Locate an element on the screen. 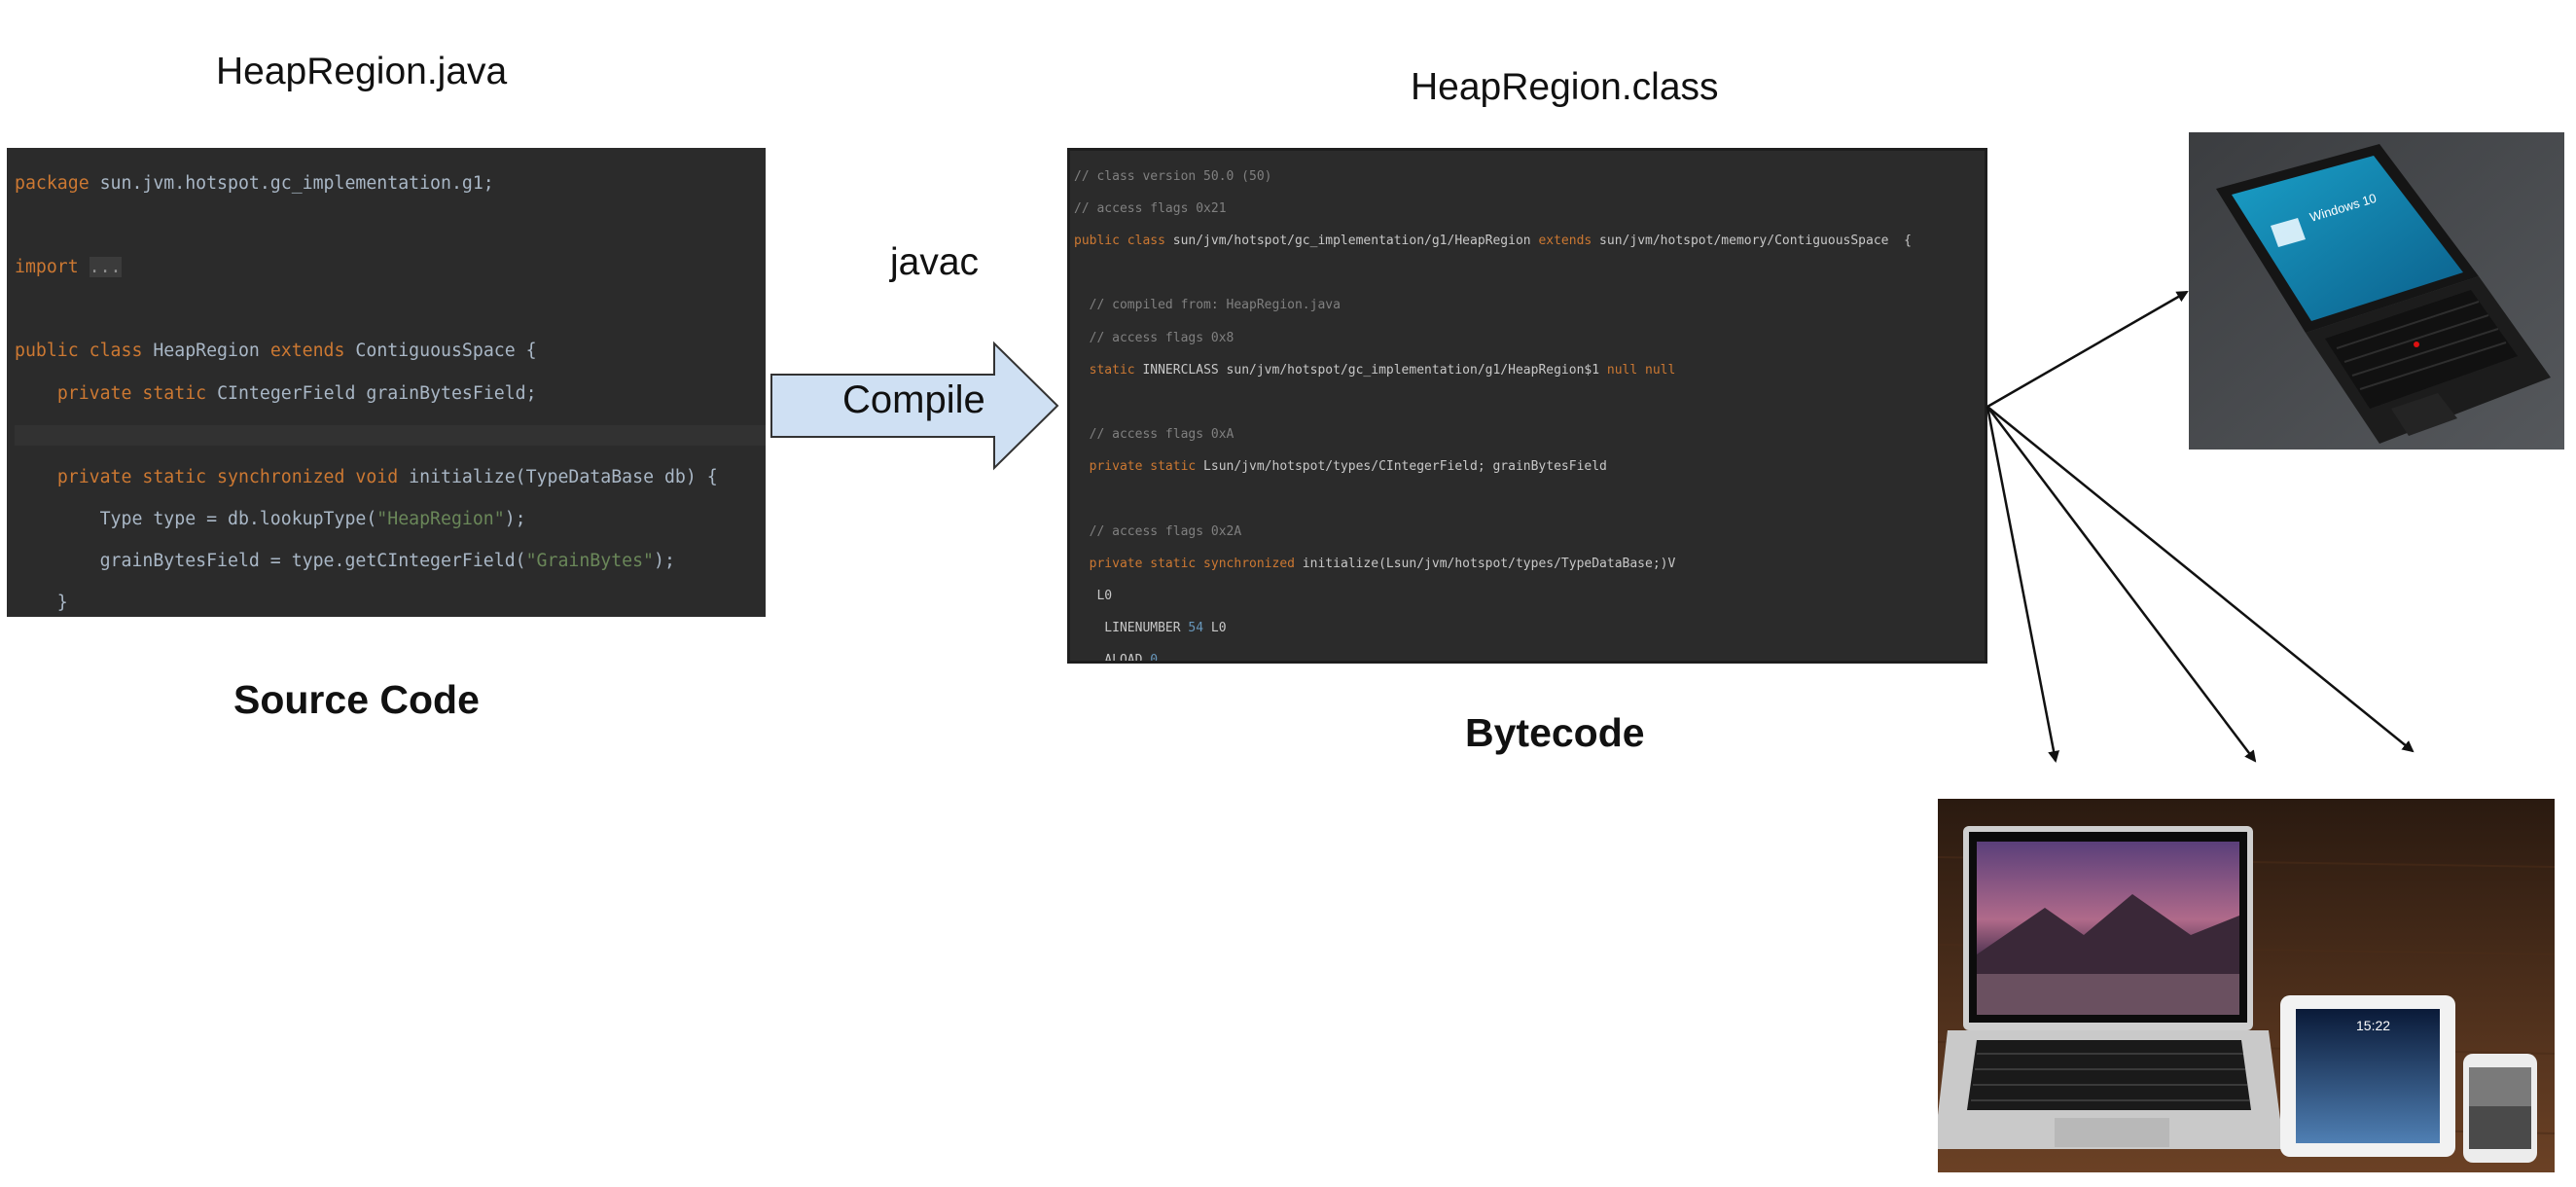 This screenshot has height=1187, width=2576. arrow-to-iphone is located at coordinates (2200, 579).